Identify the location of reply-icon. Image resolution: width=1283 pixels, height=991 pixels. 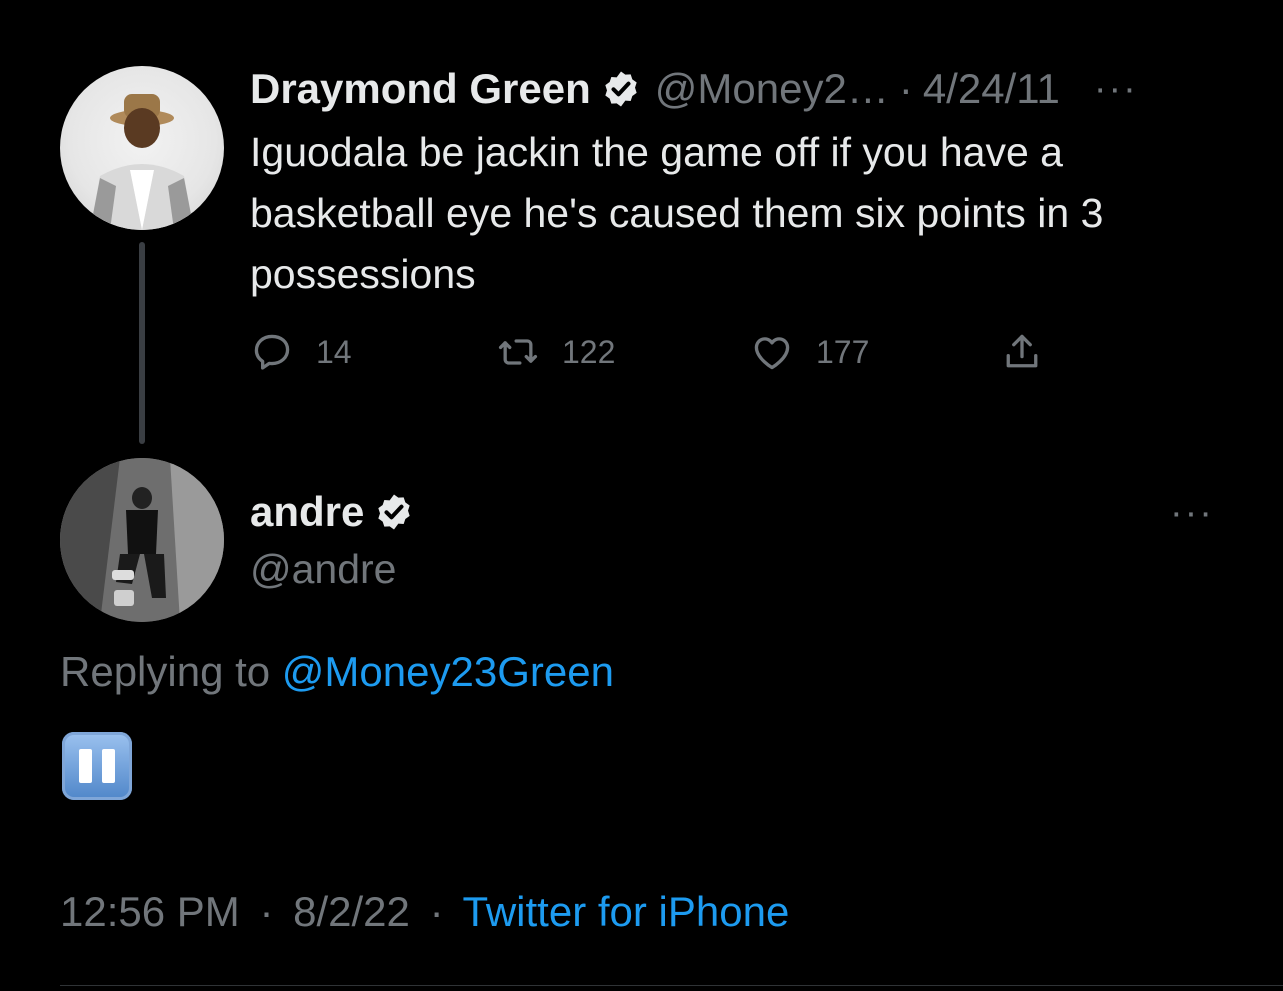
(272, 352).